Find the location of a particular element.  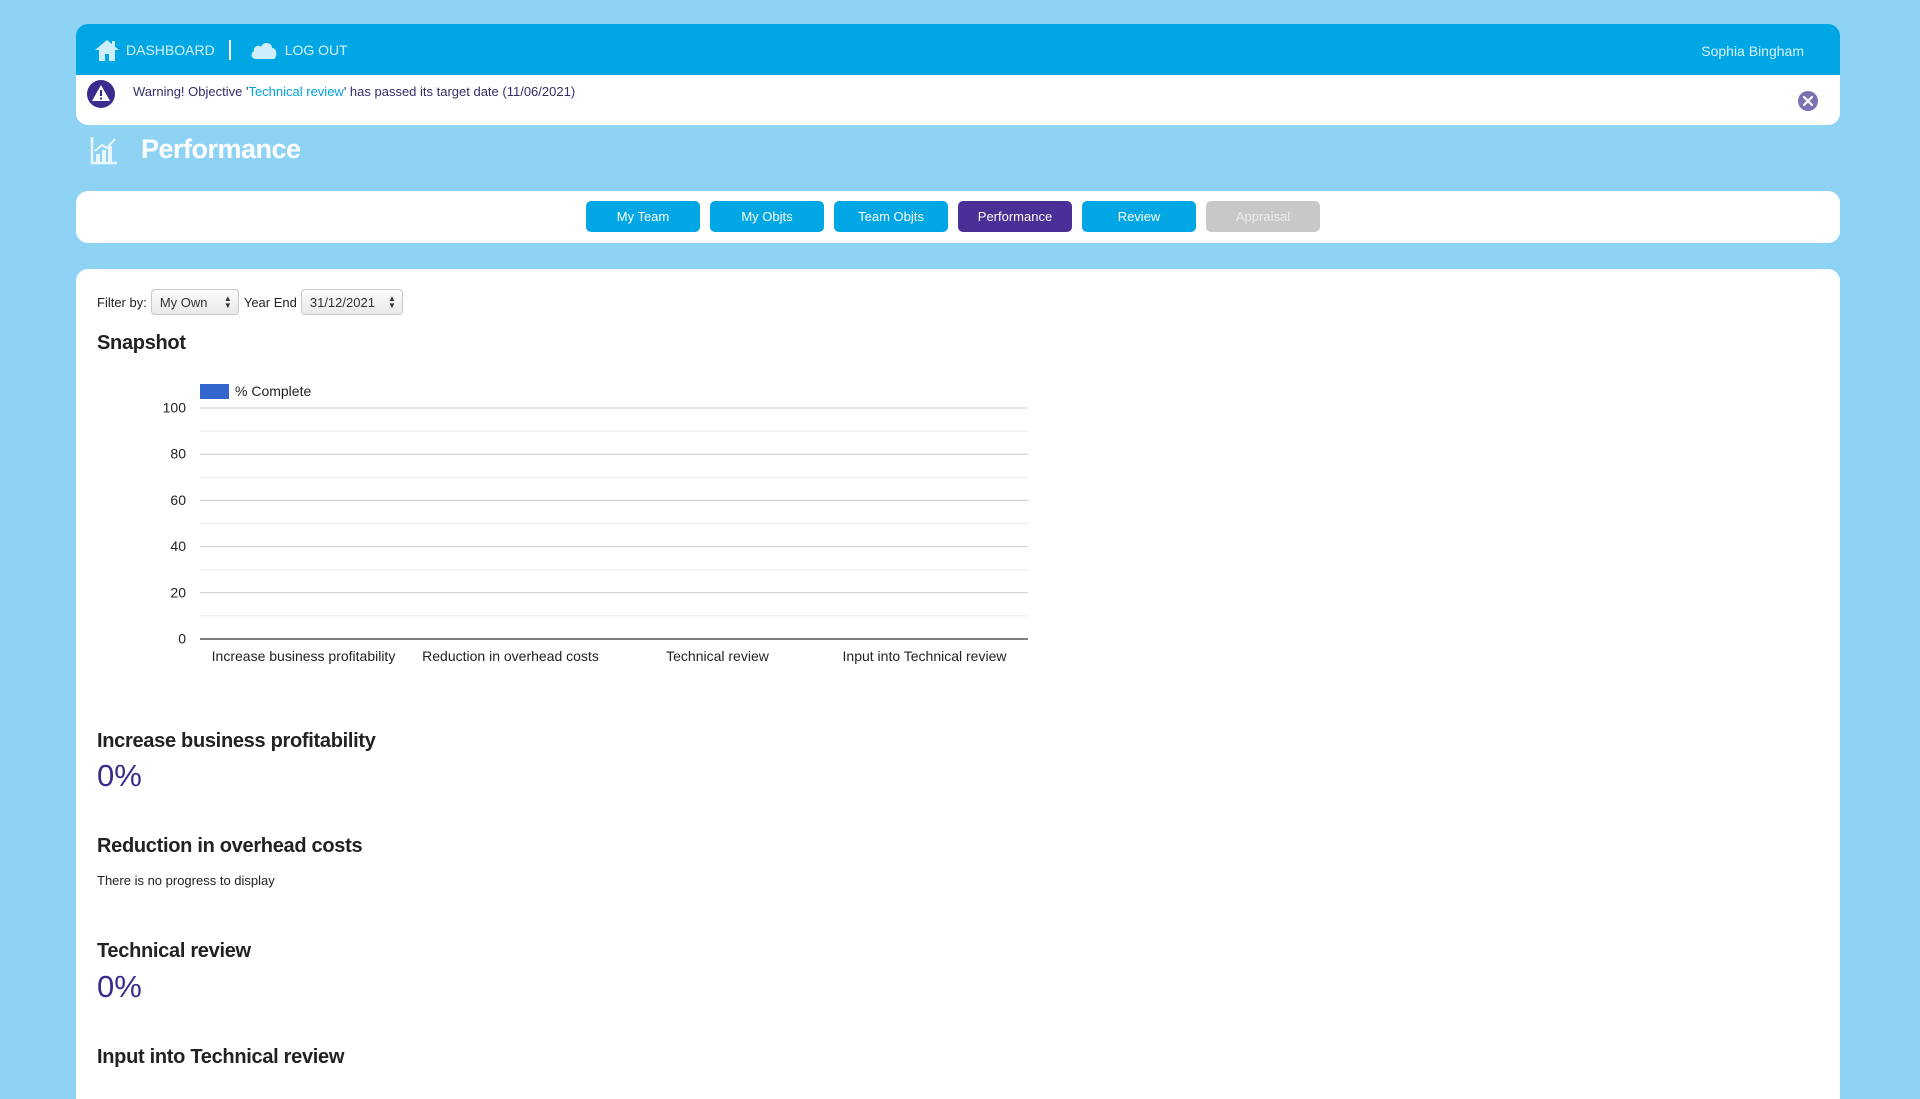

objective-title: Increase business profitability is located at coordinates (236, 741).